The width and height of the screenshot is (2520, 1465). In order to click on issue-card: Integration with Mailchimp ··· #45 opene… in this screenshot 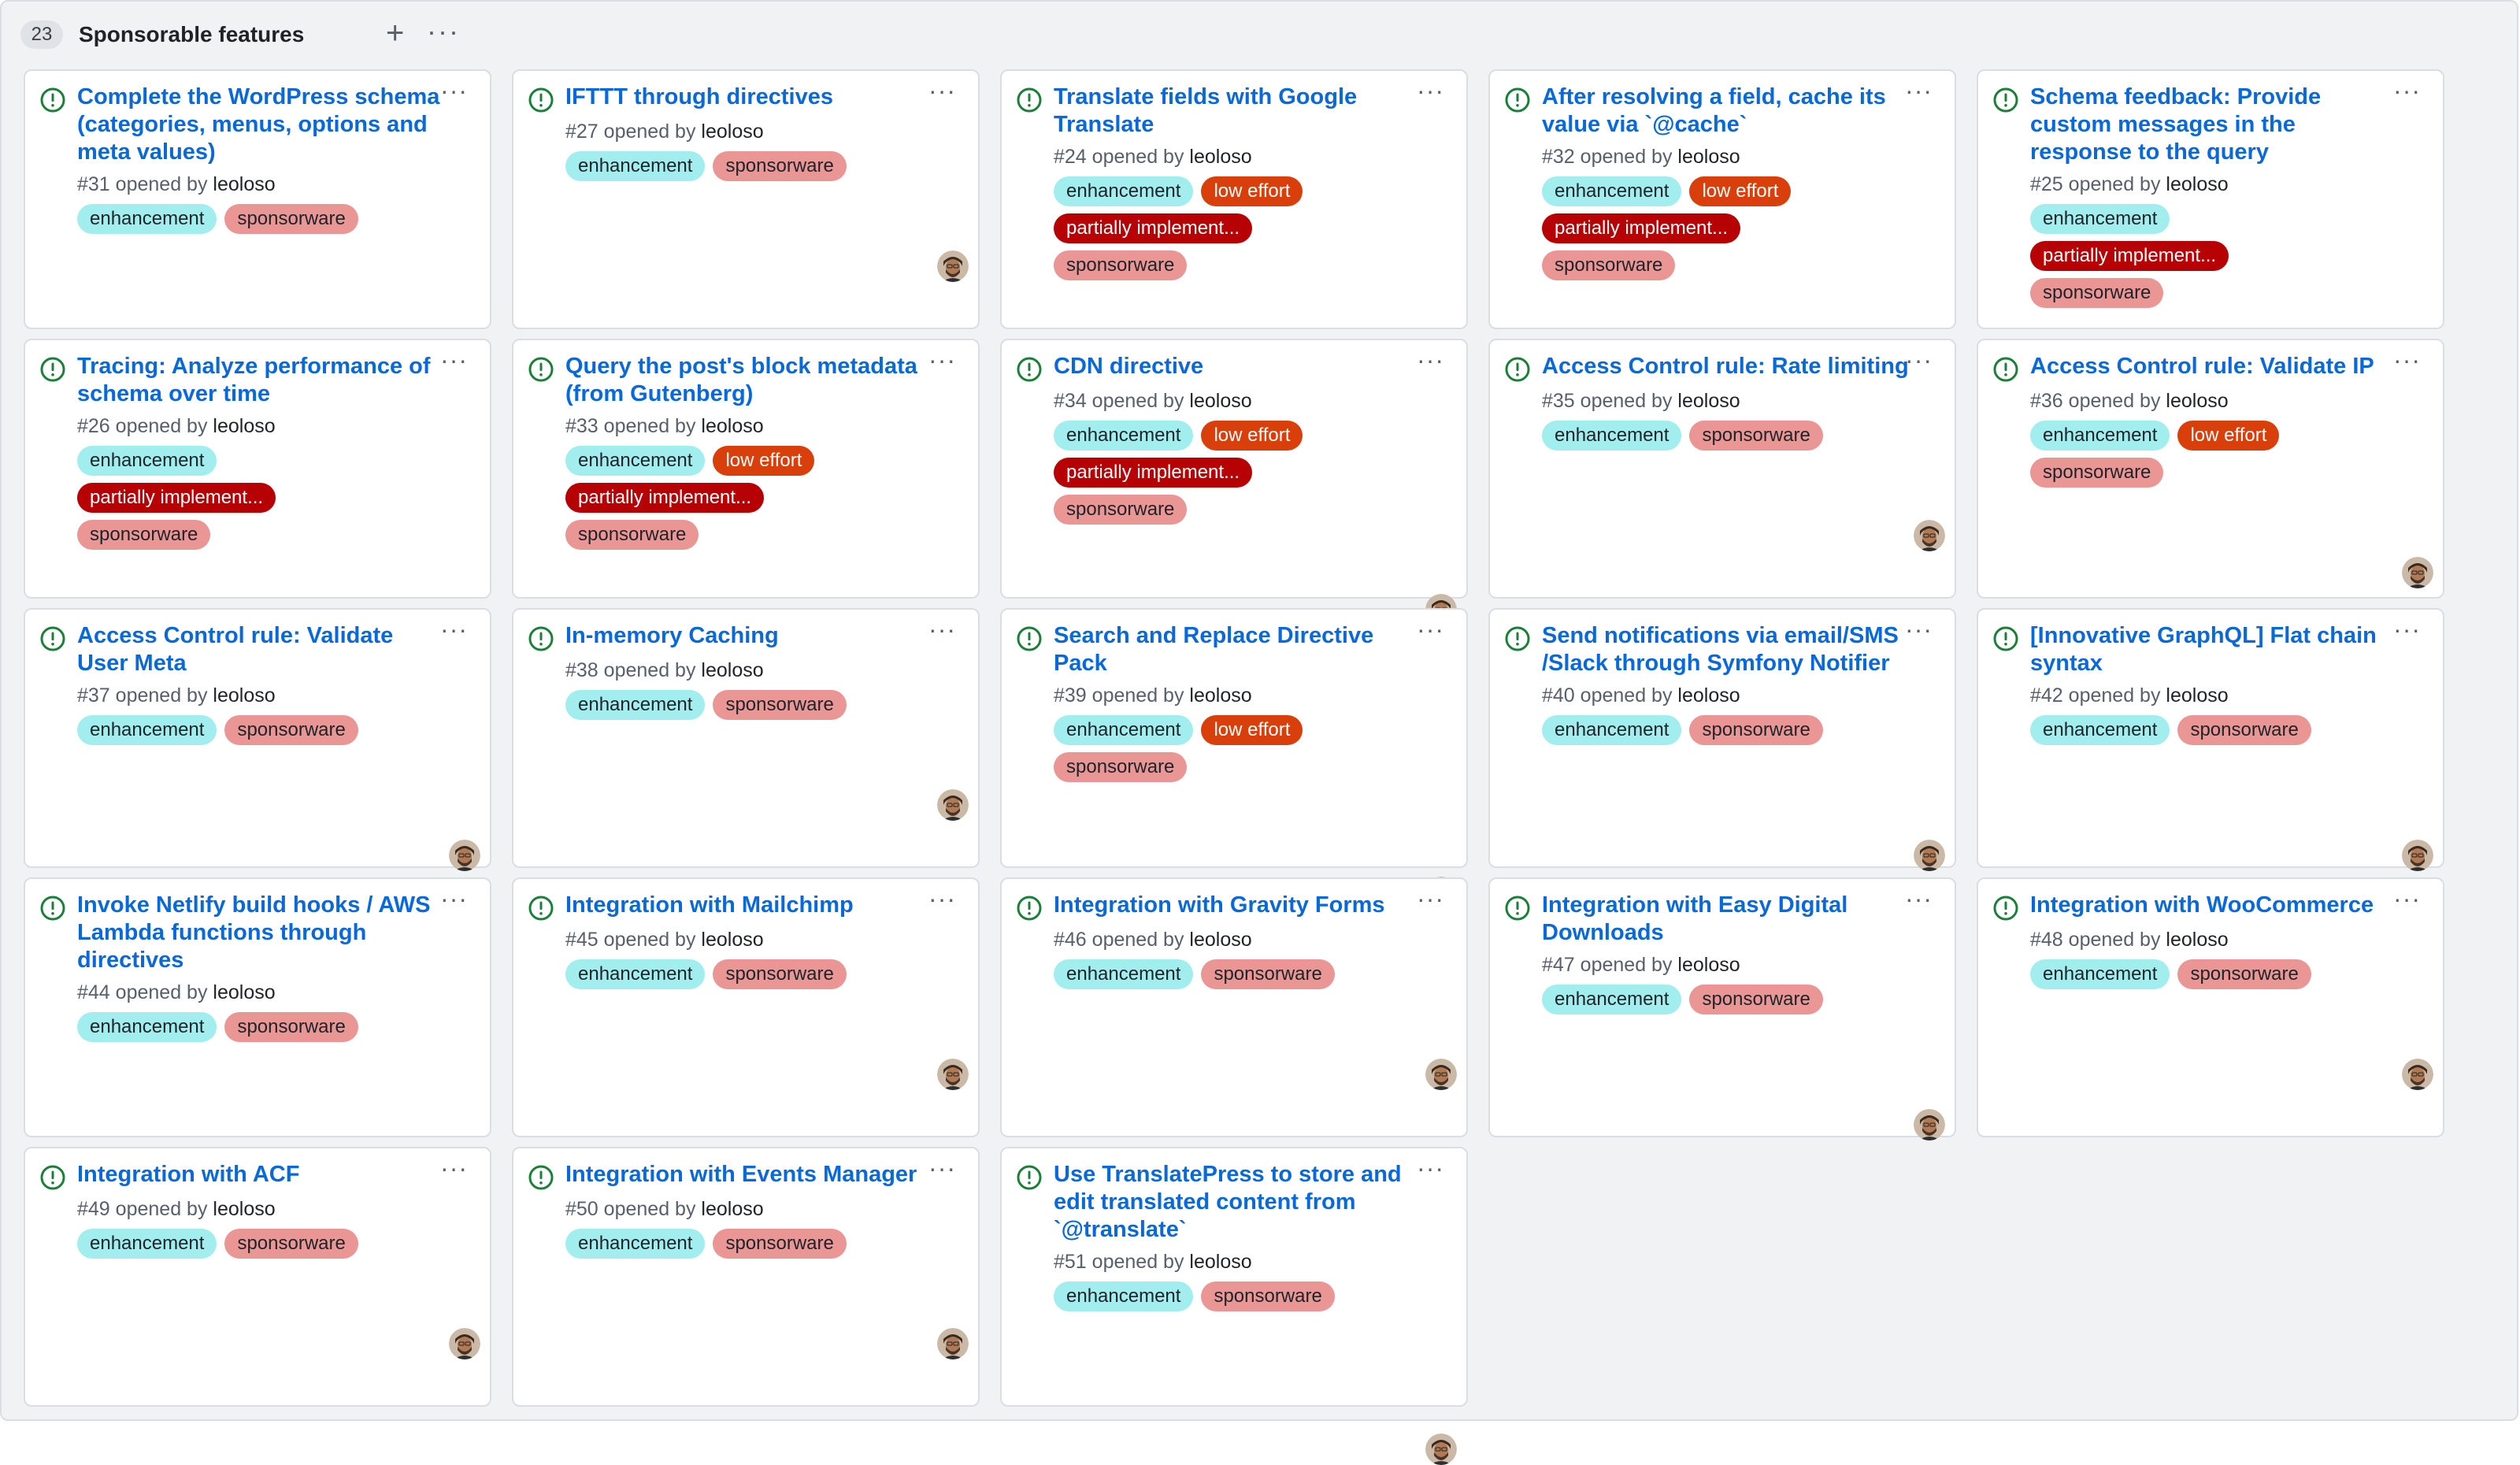, I will do `click(746, 1007)`.